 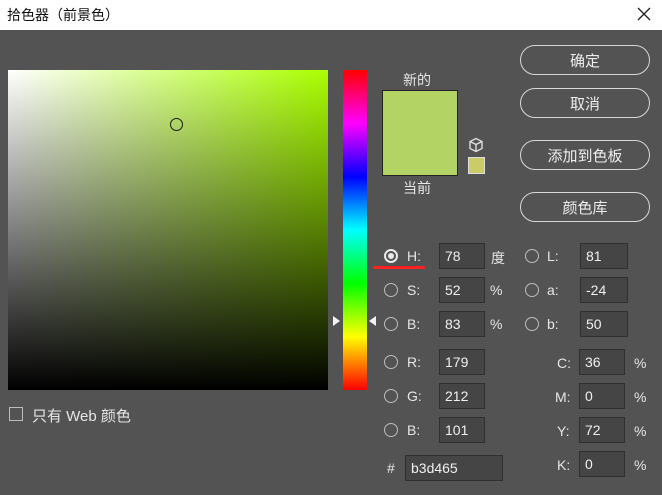 I want to click on magenta-label: M:, so click(x=563, y=397).